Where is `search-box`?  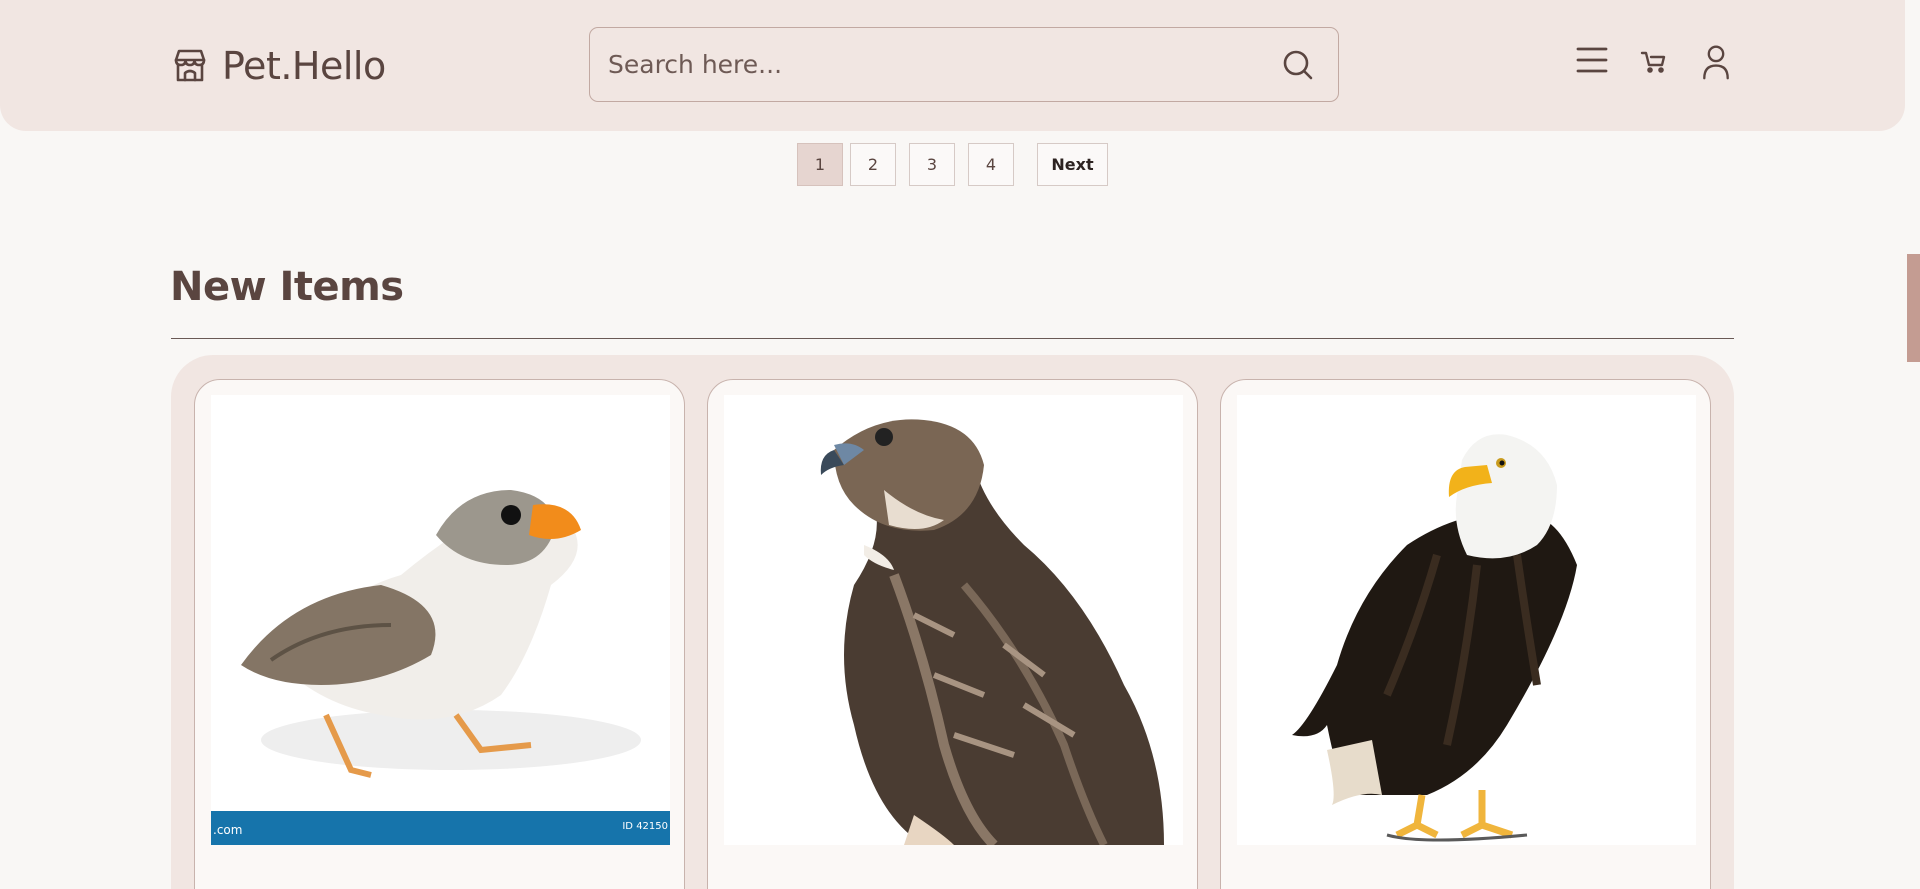
search-box is located at coordinates (964, 64).